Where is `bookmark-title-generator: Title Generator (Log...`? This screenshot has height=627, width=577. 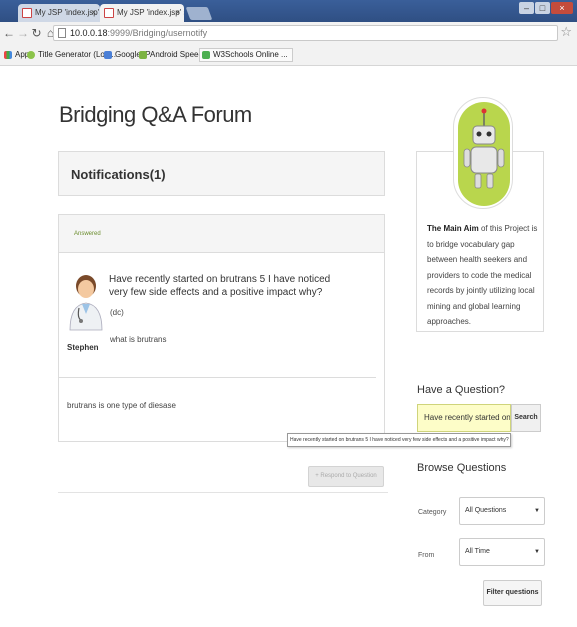 bookmark-title-generator: Title Generator (Log... is located at coordinates (71, 55).